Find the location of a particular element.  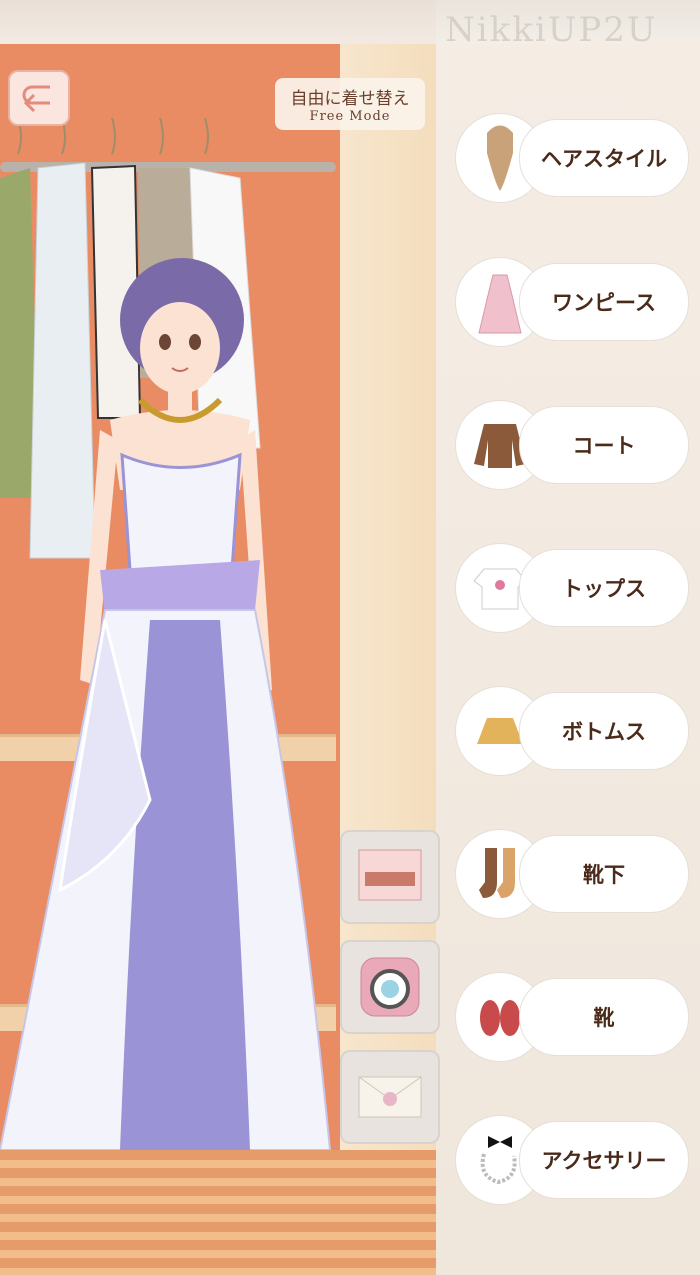

category-hairstyle-button: ヘアスタイル is located at coordinates (572, 158).